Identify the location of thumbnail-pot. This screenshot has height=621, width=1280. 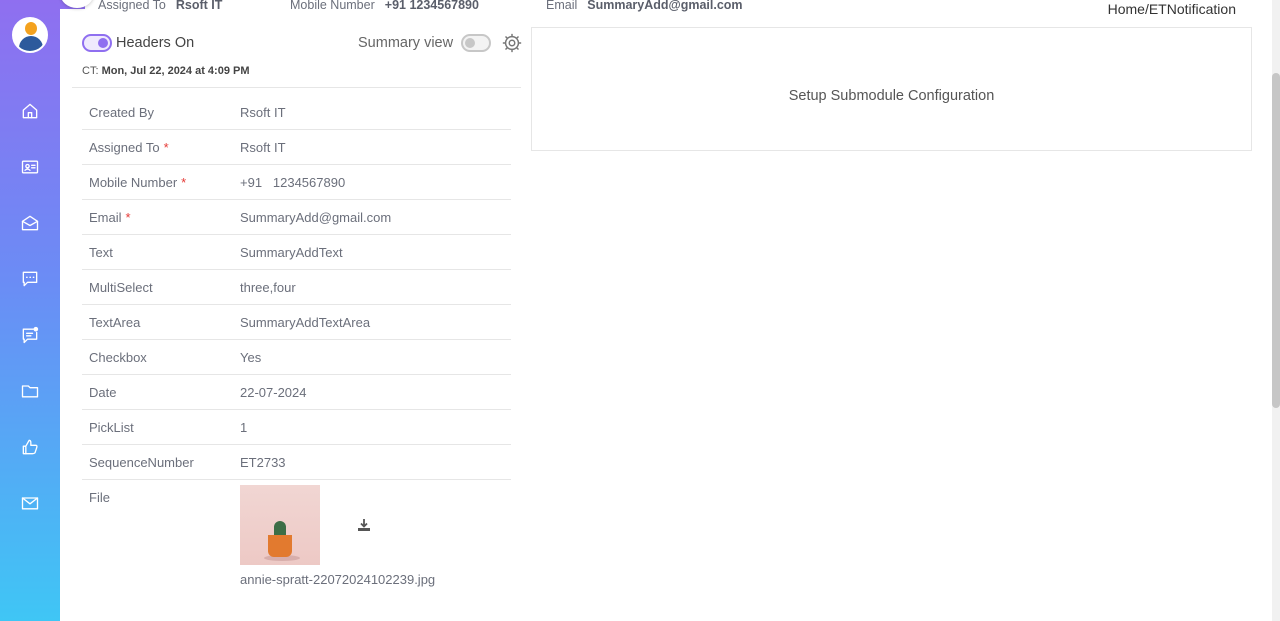
(280, 546).